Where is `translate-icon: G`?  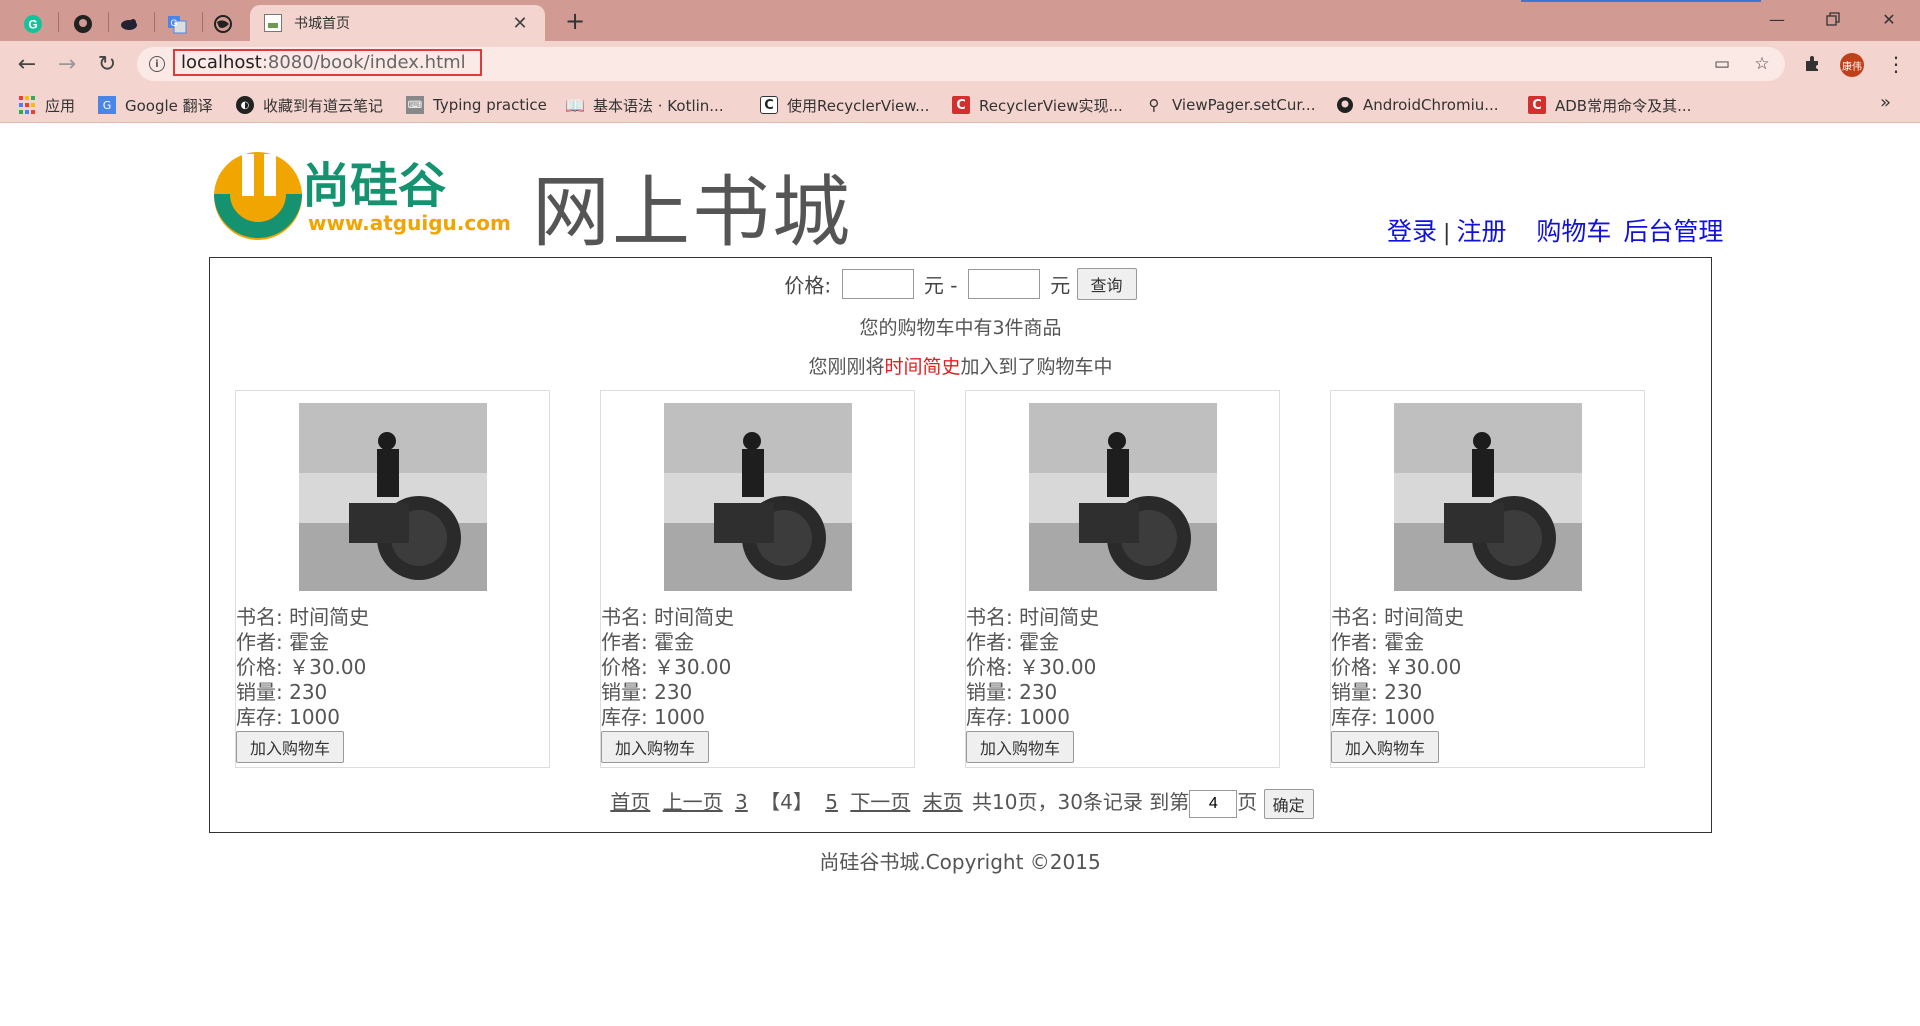
translate-icon: G is located at coordinates (177, 25).